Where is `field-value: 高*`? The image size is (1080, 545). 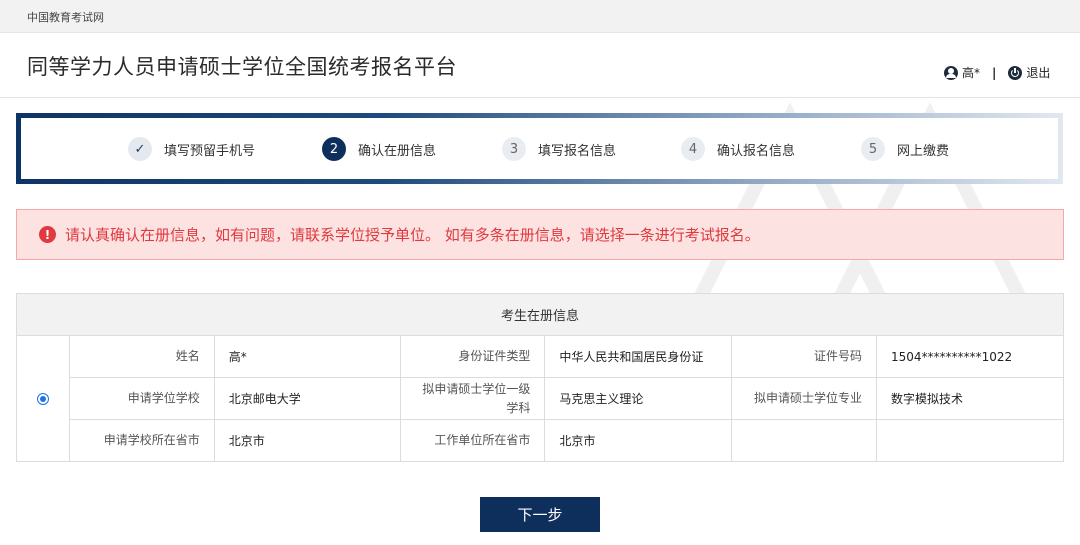
field-value: 高* is located at coordinates (307, 356).